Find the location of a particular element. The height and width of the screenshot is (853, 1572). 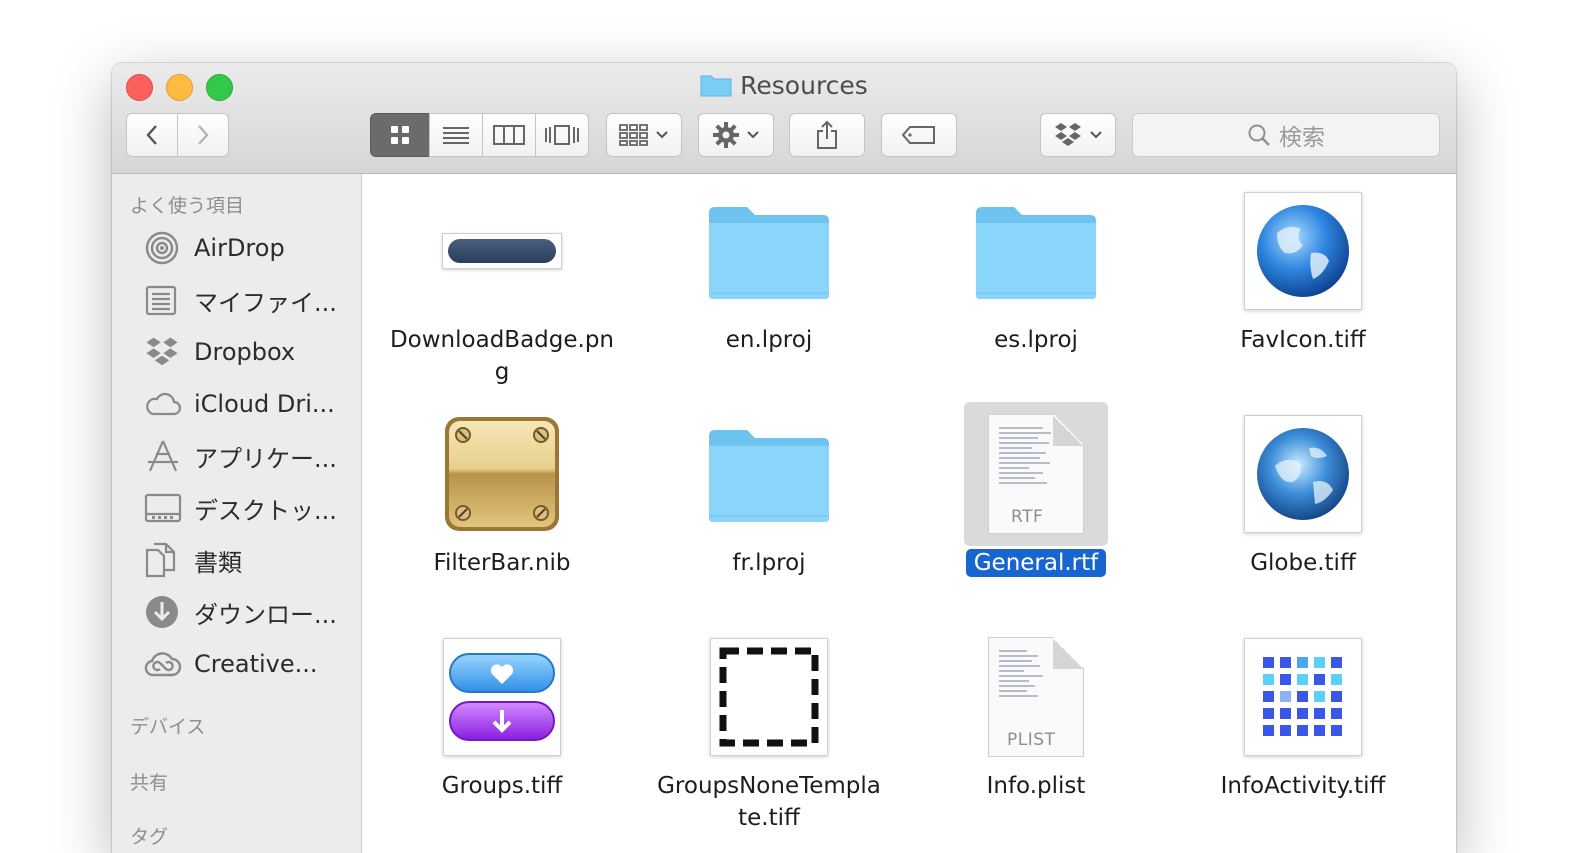

file-name: fr.lproj is located at coordinates (769, 563).